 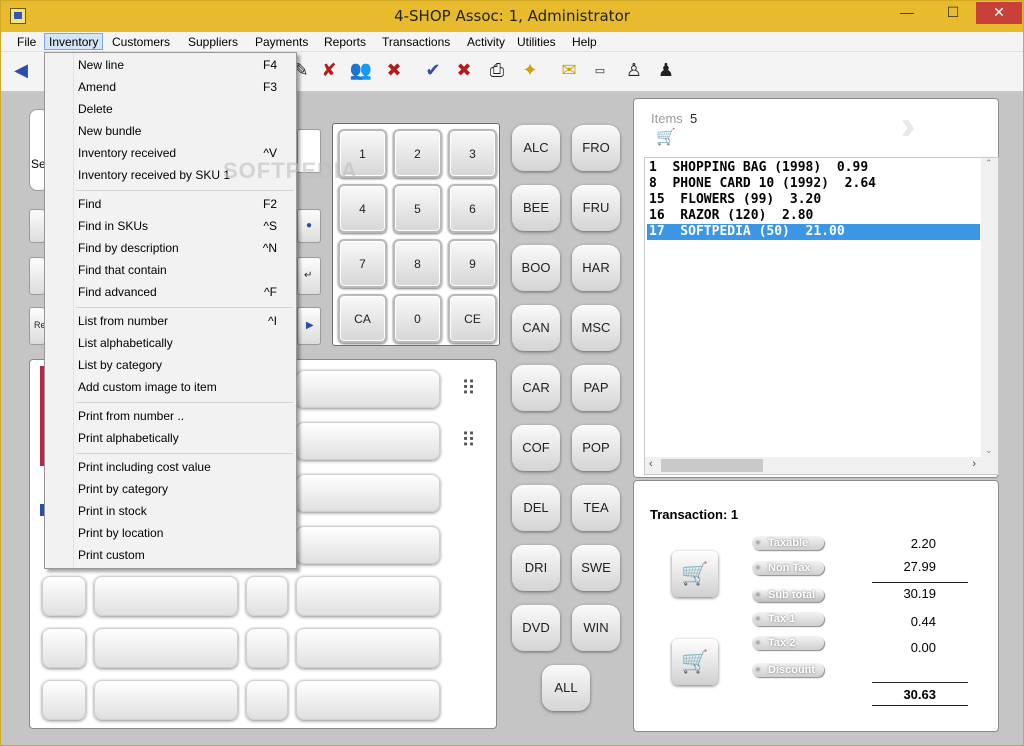 I want to click on checklist-icon: ✔, so click(x=433, y=71).